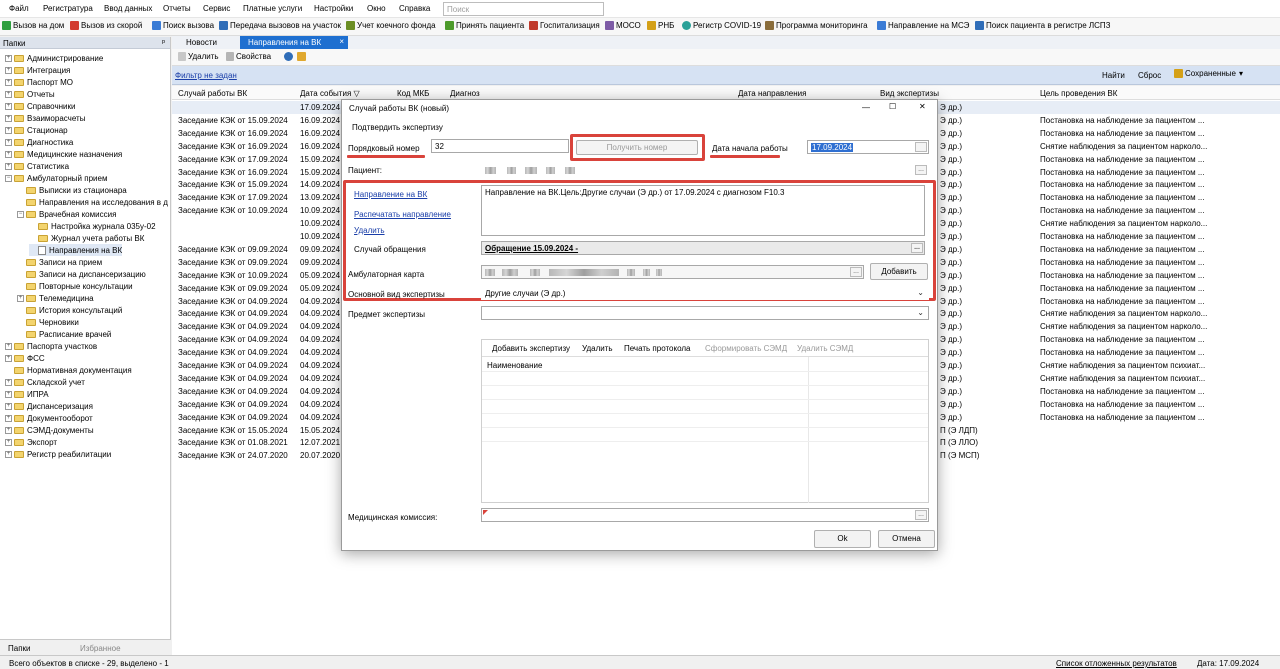 The image size is (1280, 669). I want to click on new-item-button, so click(302, 56).